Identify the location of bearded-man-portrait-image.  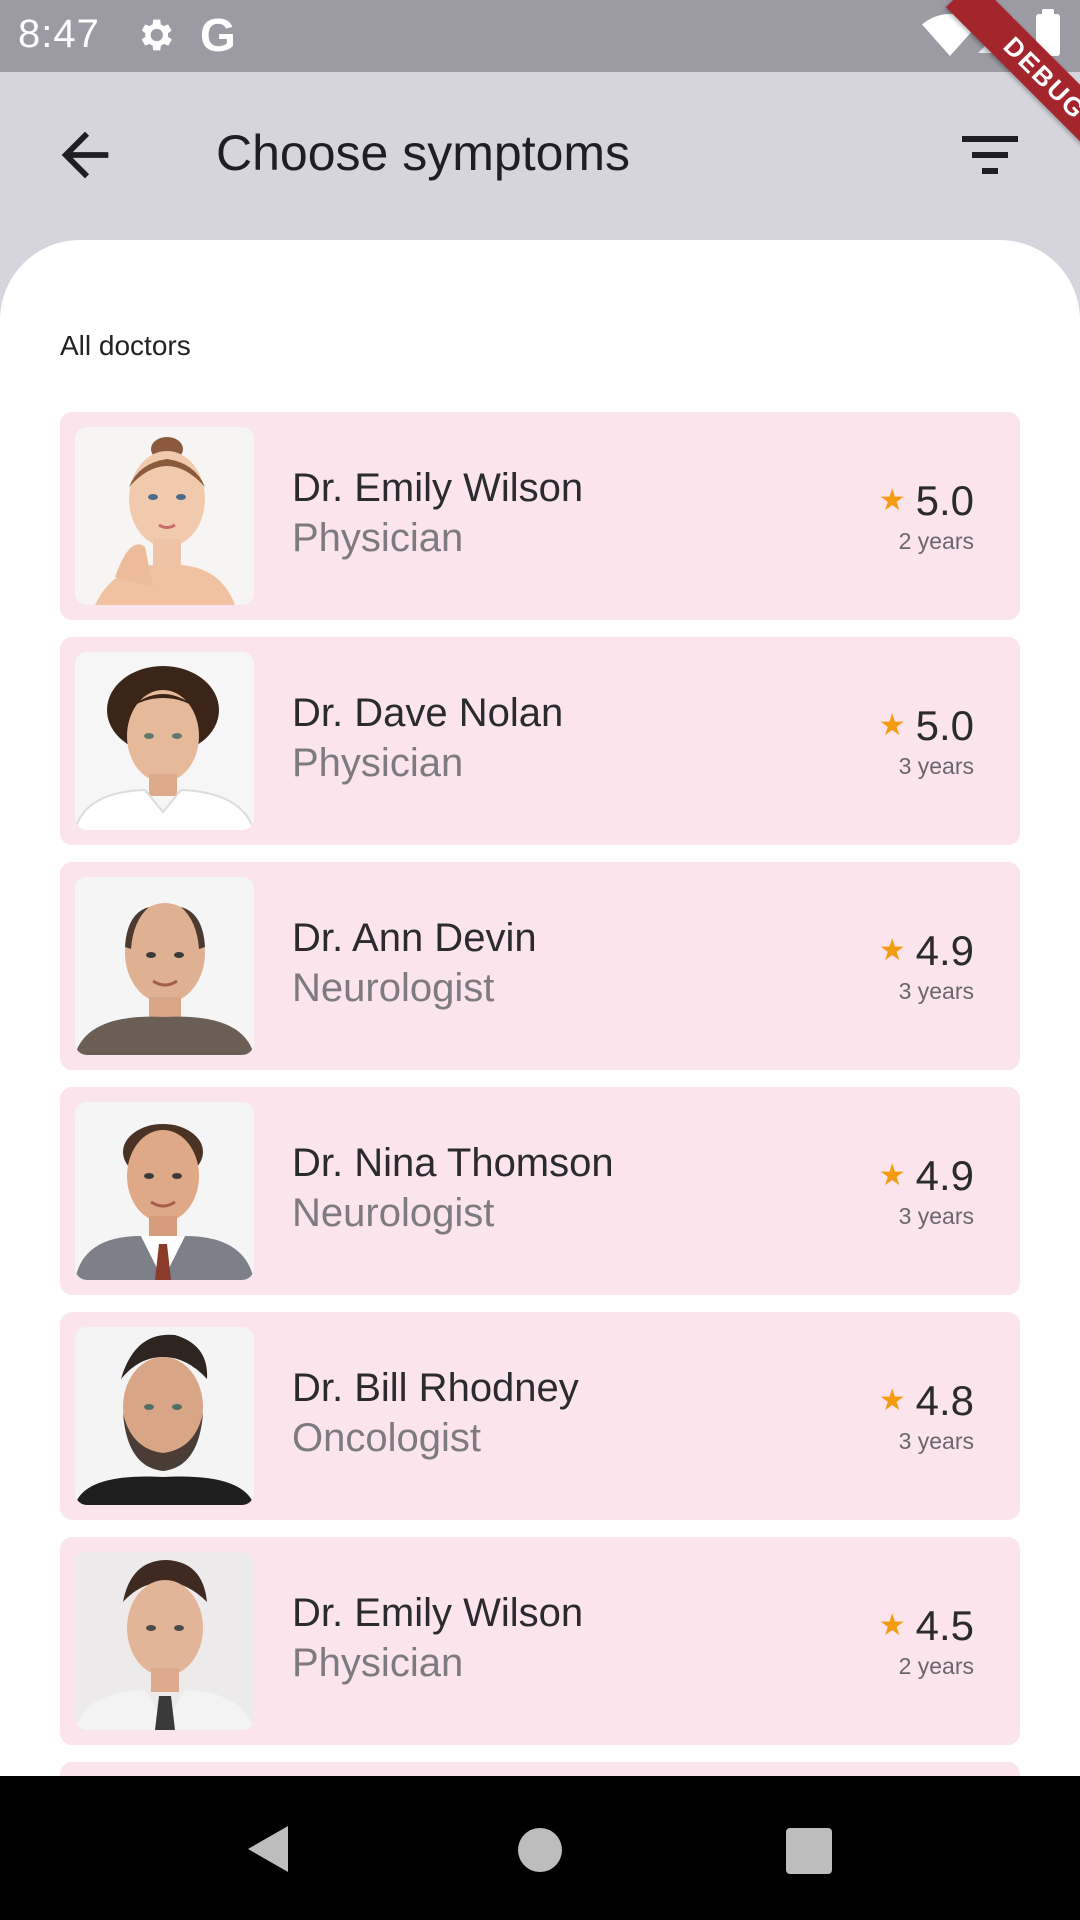
(164, 1416).